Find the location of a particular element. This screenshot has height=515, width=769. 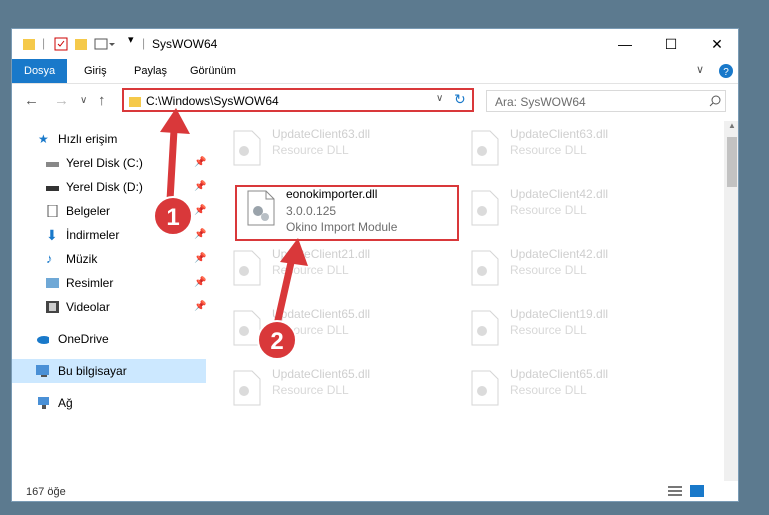

step-badge-2: 2 is located at coordinates (277, 340).